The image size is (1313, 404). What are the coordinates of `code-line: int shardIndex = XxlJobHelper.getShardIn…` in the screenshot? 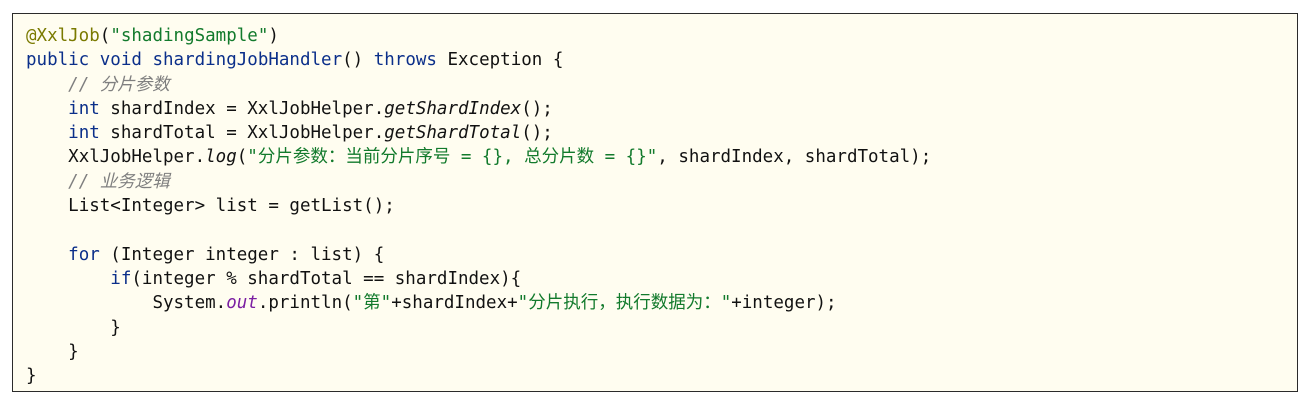 It's located at (478, 109).